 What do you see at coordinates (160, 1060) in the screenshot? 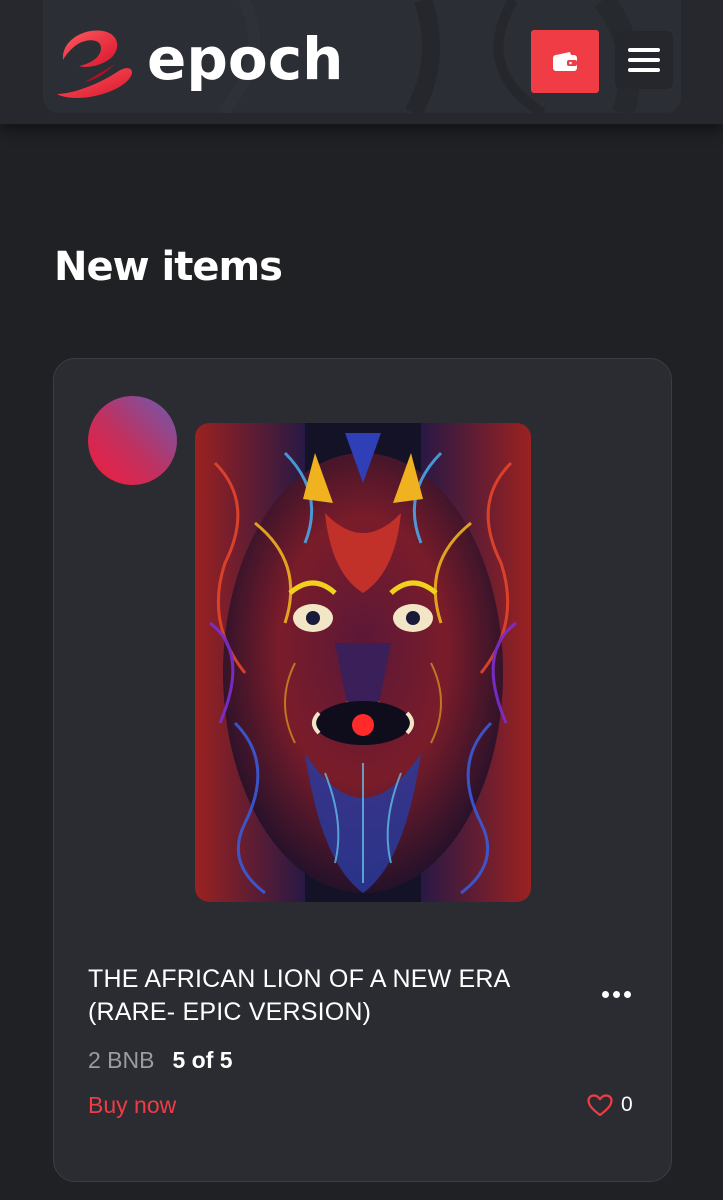
I see `price-row: 2 BNB 5 of 5` at bounding box center [160, 1060].